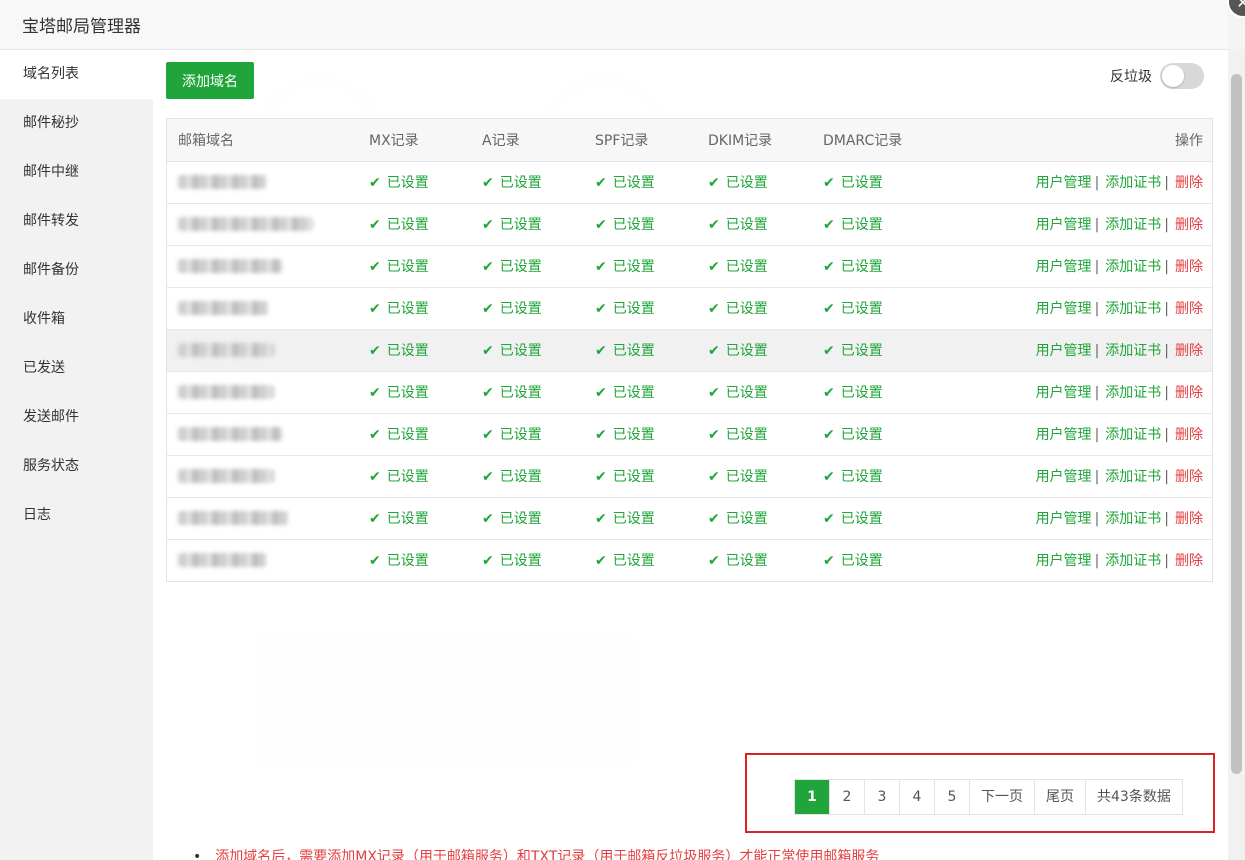 Image resolution: width=1245 pixels, height=860 pixels. I want to click on page-3: 3, so click(882, 797).